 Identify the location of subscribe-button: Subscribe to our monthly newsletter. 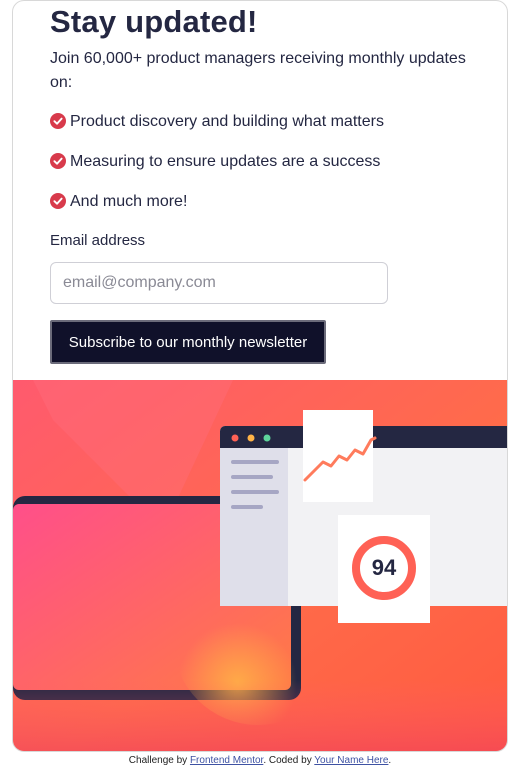
(188, 342).